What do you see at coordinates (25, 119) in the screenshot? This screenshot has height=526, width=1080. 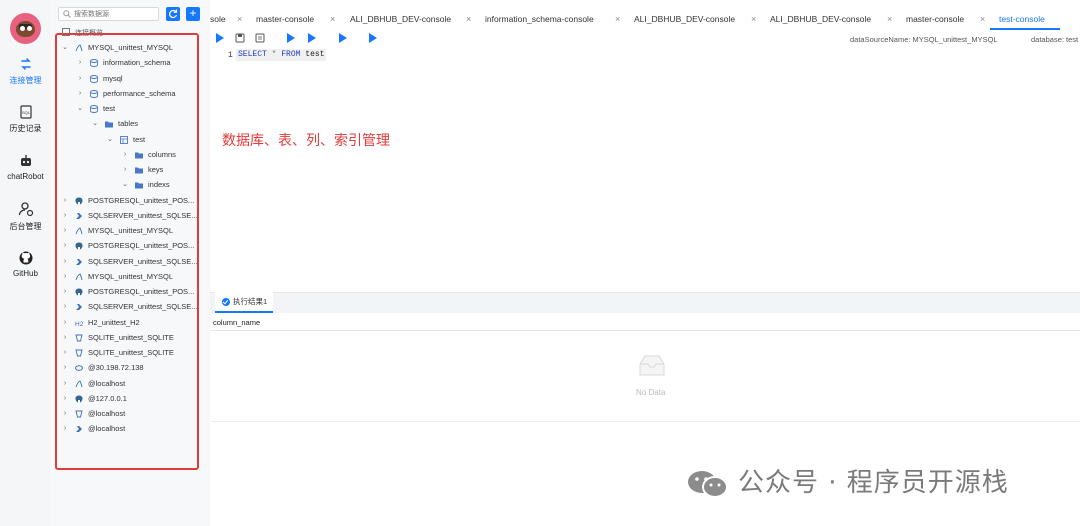 I see `rail-item-history: SQL 历史记录` at bounding box center [25, 119].